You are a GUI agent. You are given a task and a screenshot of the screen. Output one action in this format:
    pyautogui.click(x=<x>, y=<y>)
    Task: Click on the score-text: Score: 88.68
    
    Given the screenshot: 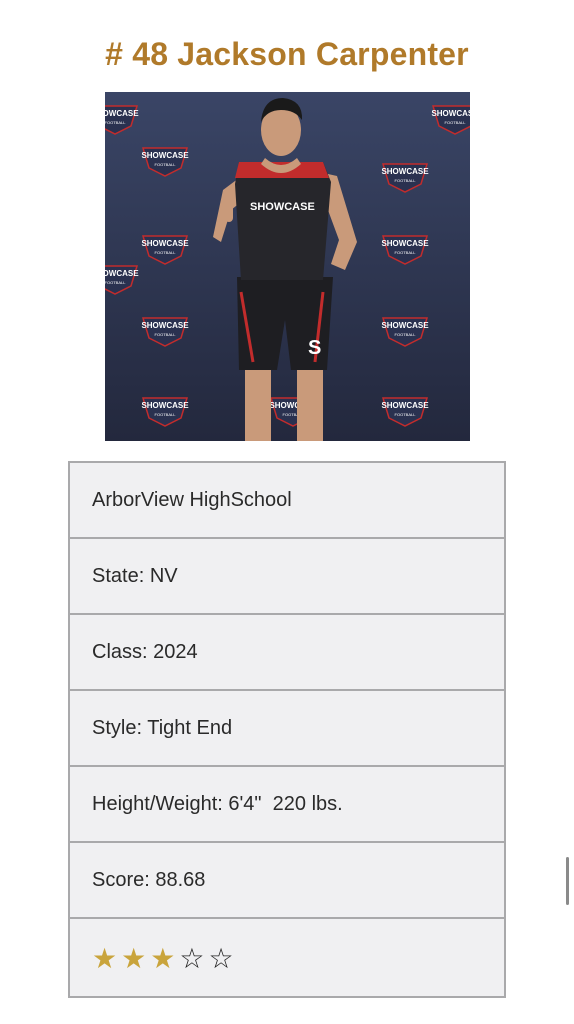 What is the action you would take?
    pyautogui.click(x=149, y=879)
    